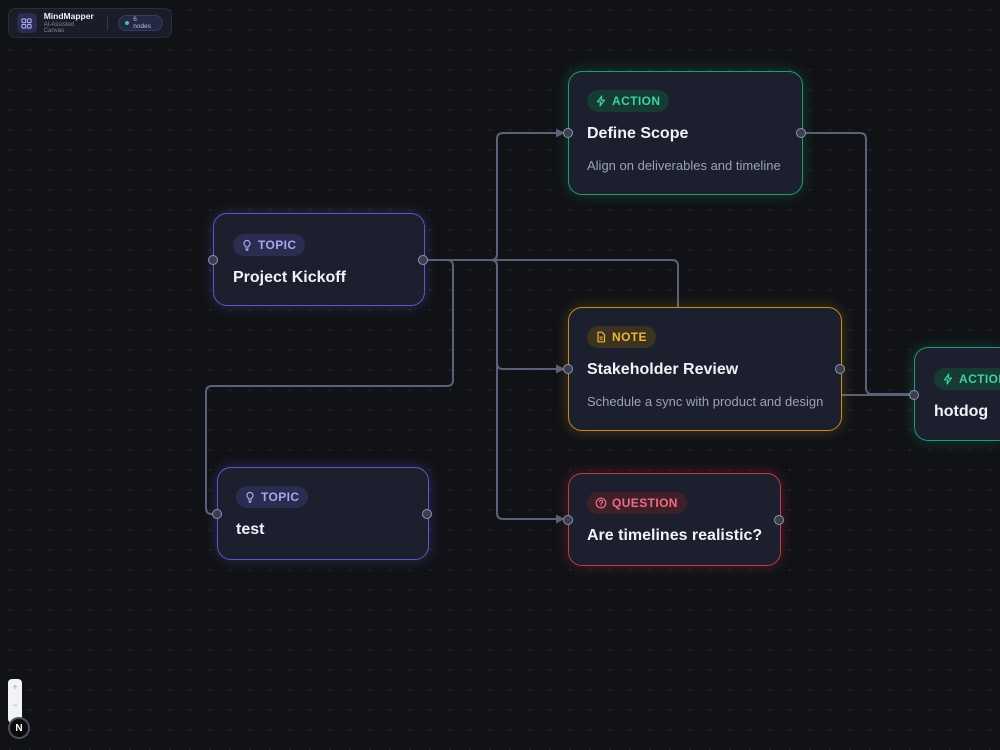  I want to click on node-count-label: 6 nodes, so click(142, 23).